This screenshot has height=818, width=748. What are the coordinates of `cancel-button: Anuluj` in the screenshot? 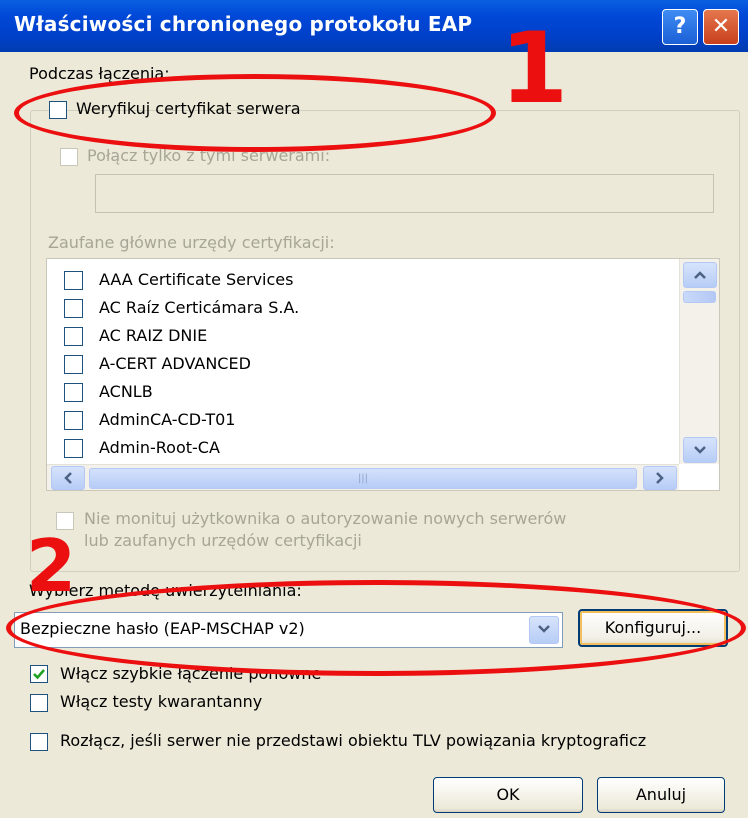 It's located at (661, 795).